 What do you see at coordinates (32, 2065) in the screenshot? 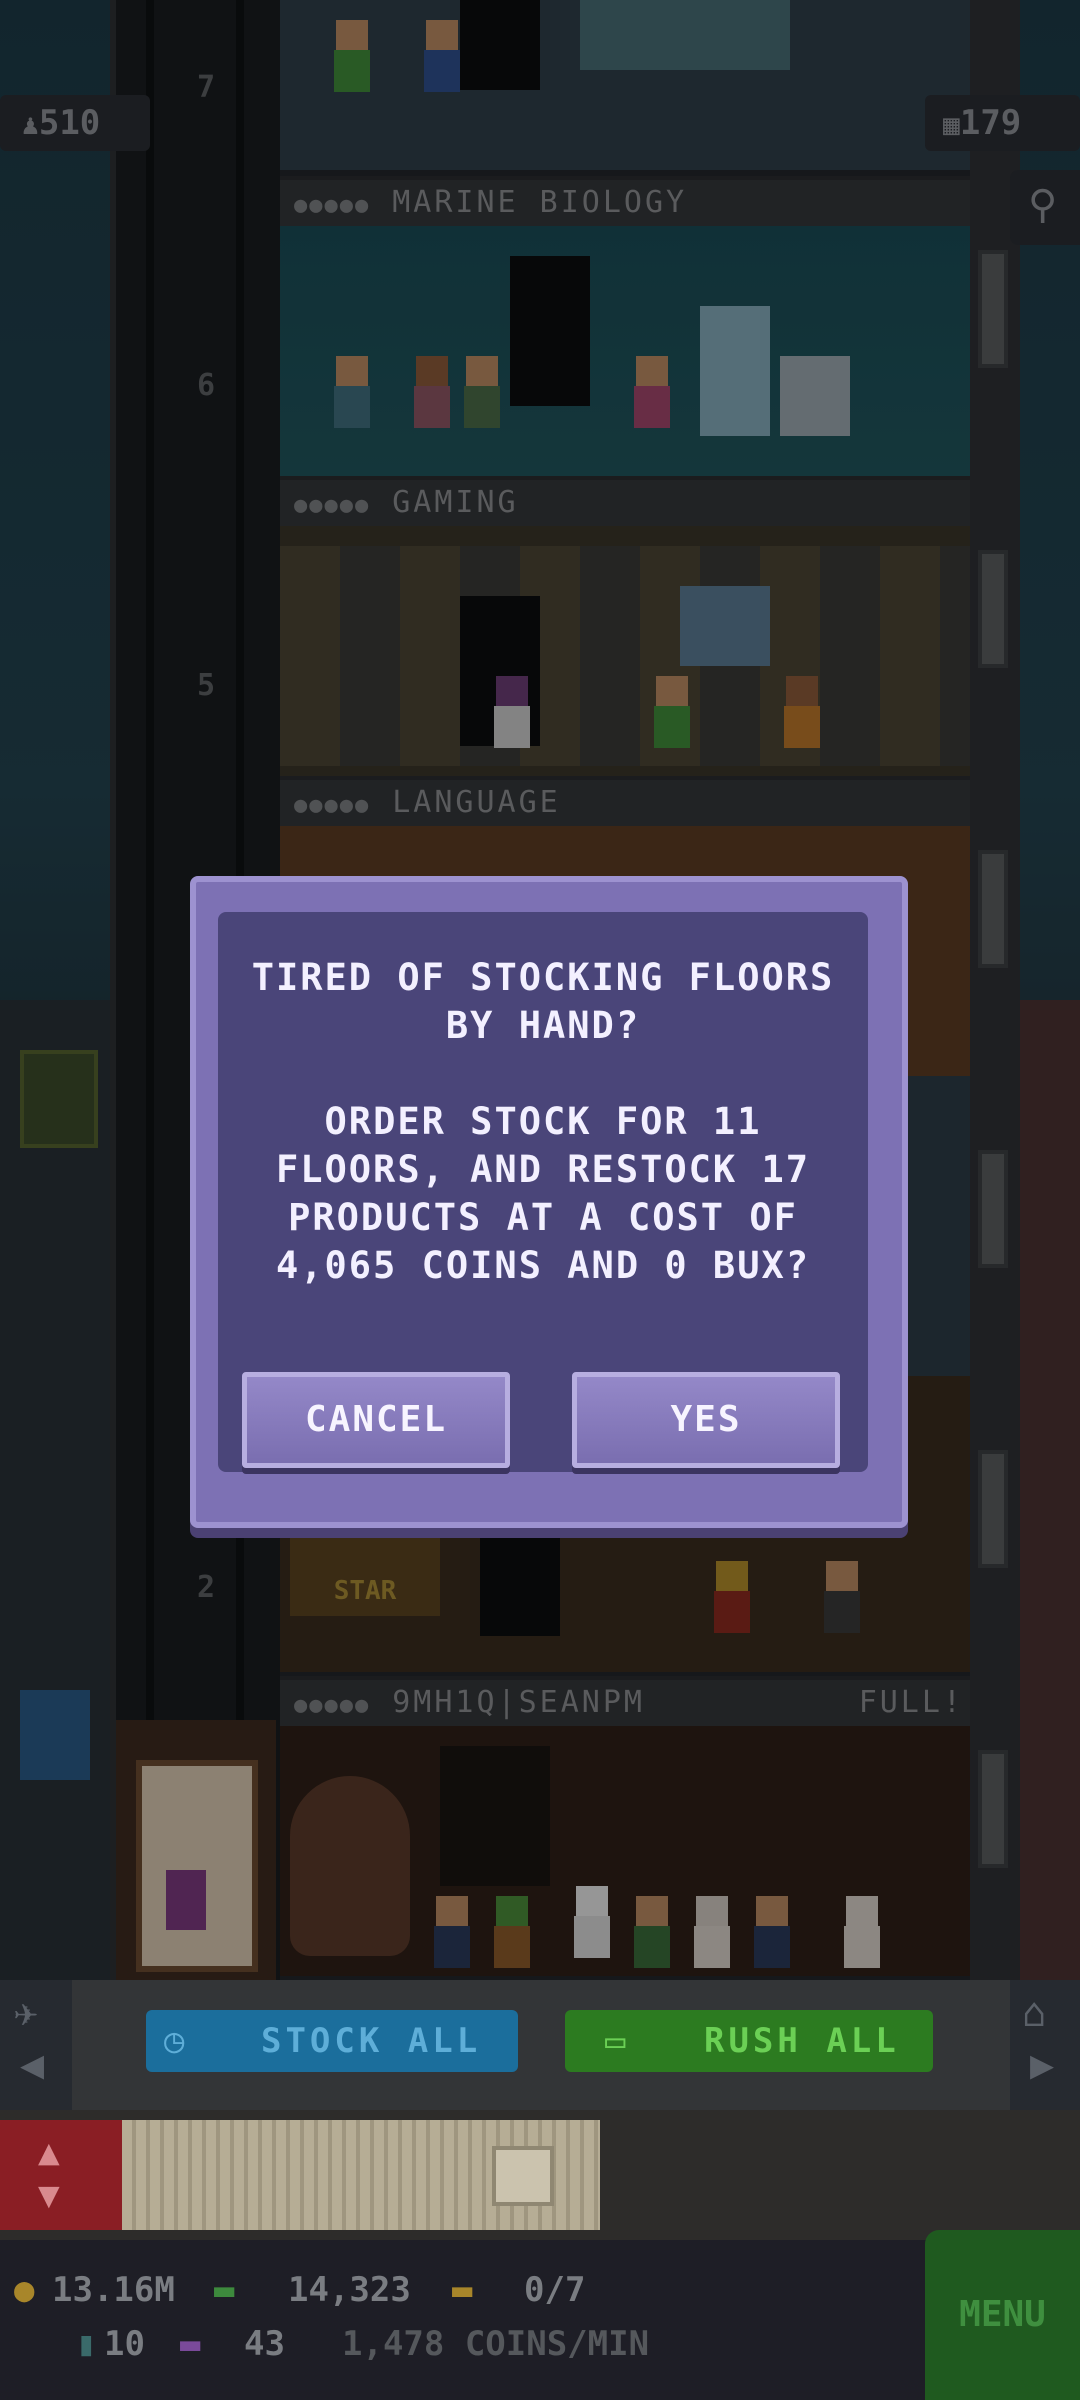
I see `arrow-left-icon: ◀` at bounding box center [32, 2065].